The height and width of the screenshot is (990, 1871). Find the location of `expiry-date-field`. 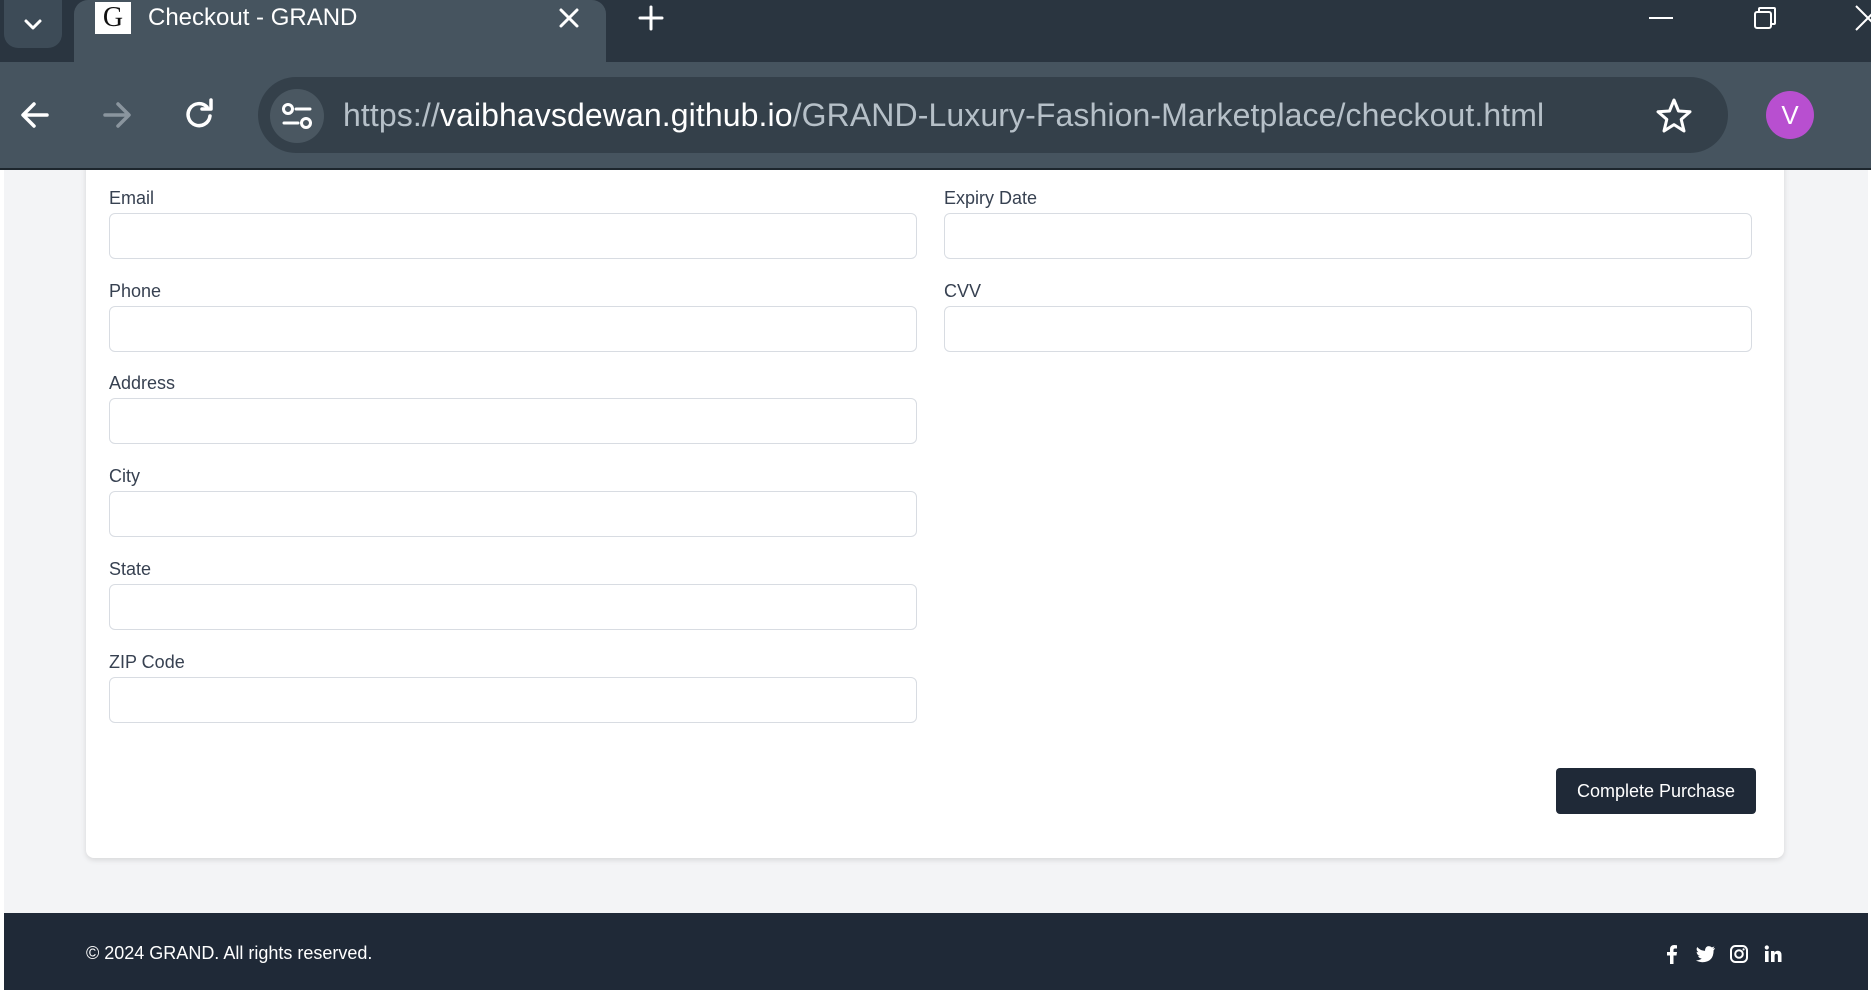

expiry-date-field is located at coordinates (1348, 236).